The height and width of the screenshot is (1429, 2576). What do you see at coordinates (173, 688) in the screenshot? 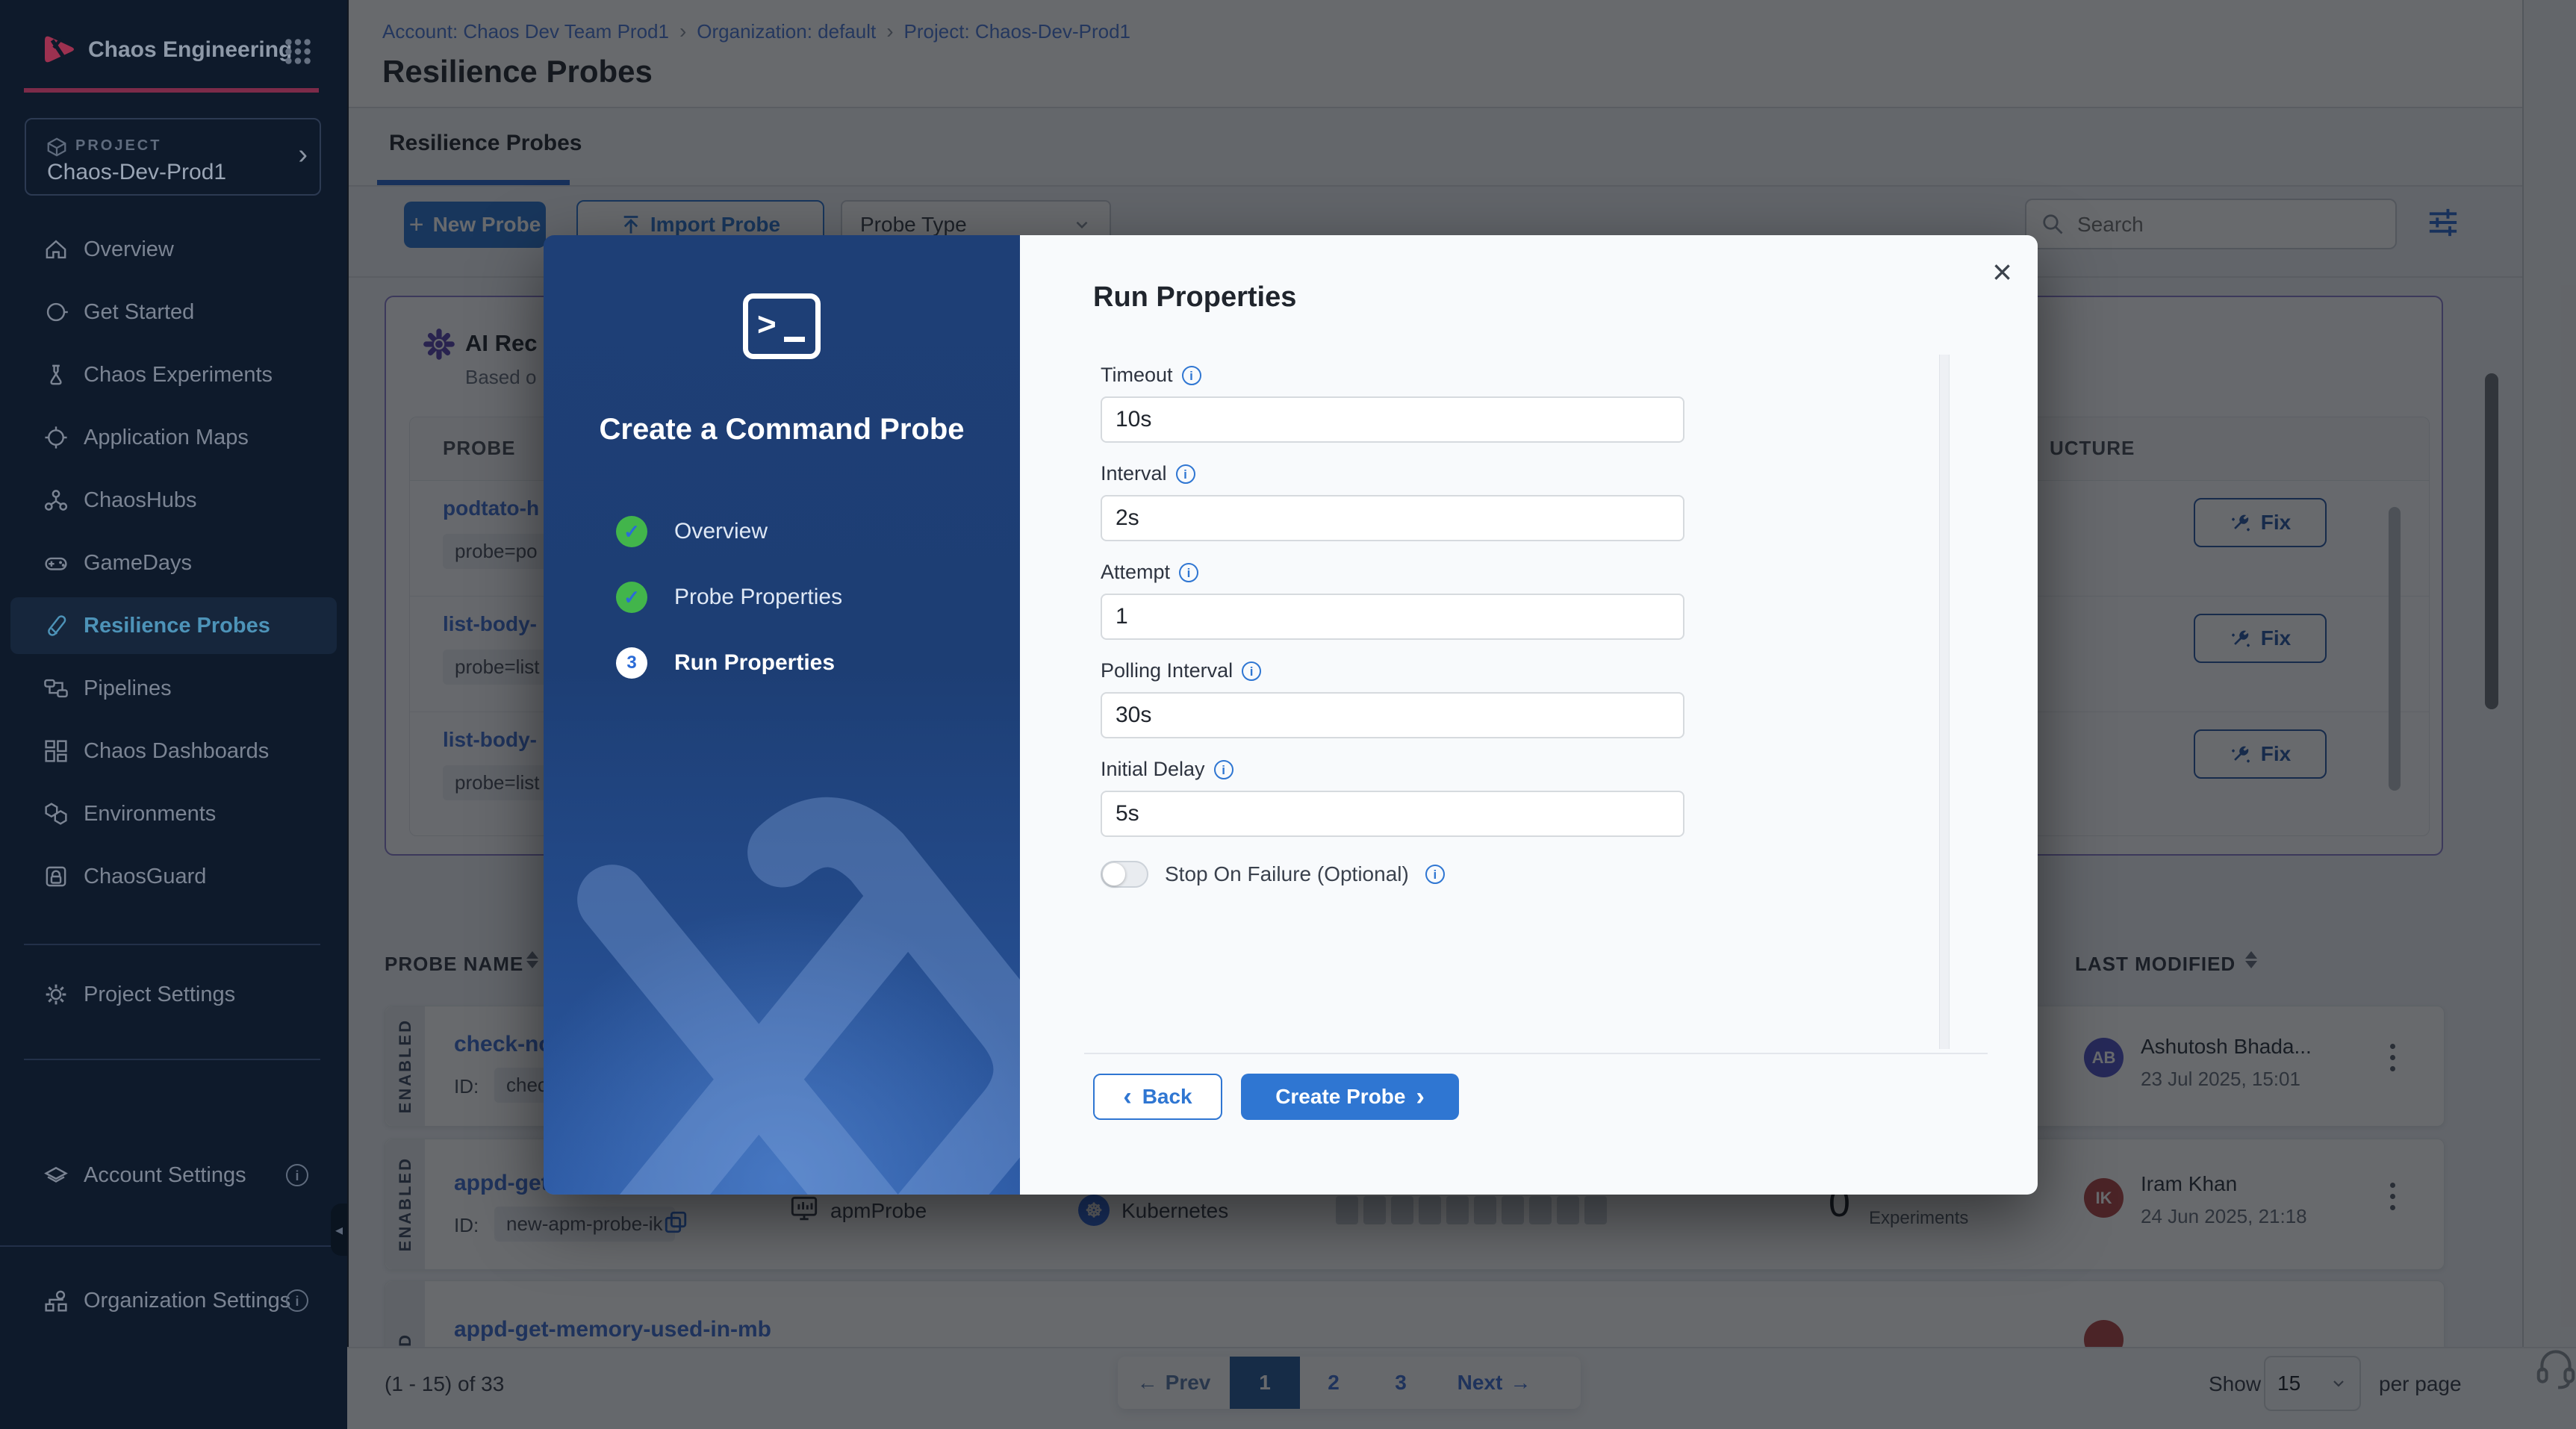
I see `sidebar-item-pipelines: Pipelines` at bounding box center [173, 688].